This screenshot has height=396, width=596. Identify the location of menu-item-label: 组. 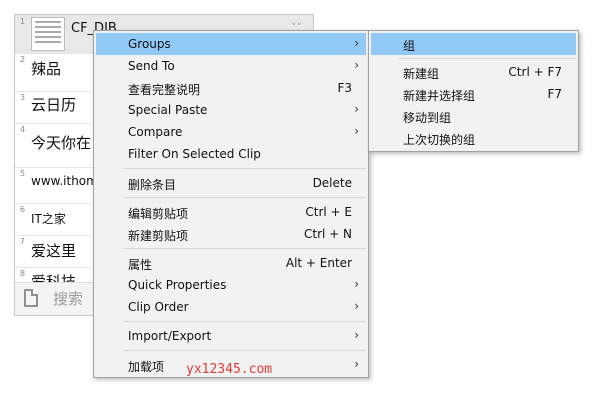
(409, 46).